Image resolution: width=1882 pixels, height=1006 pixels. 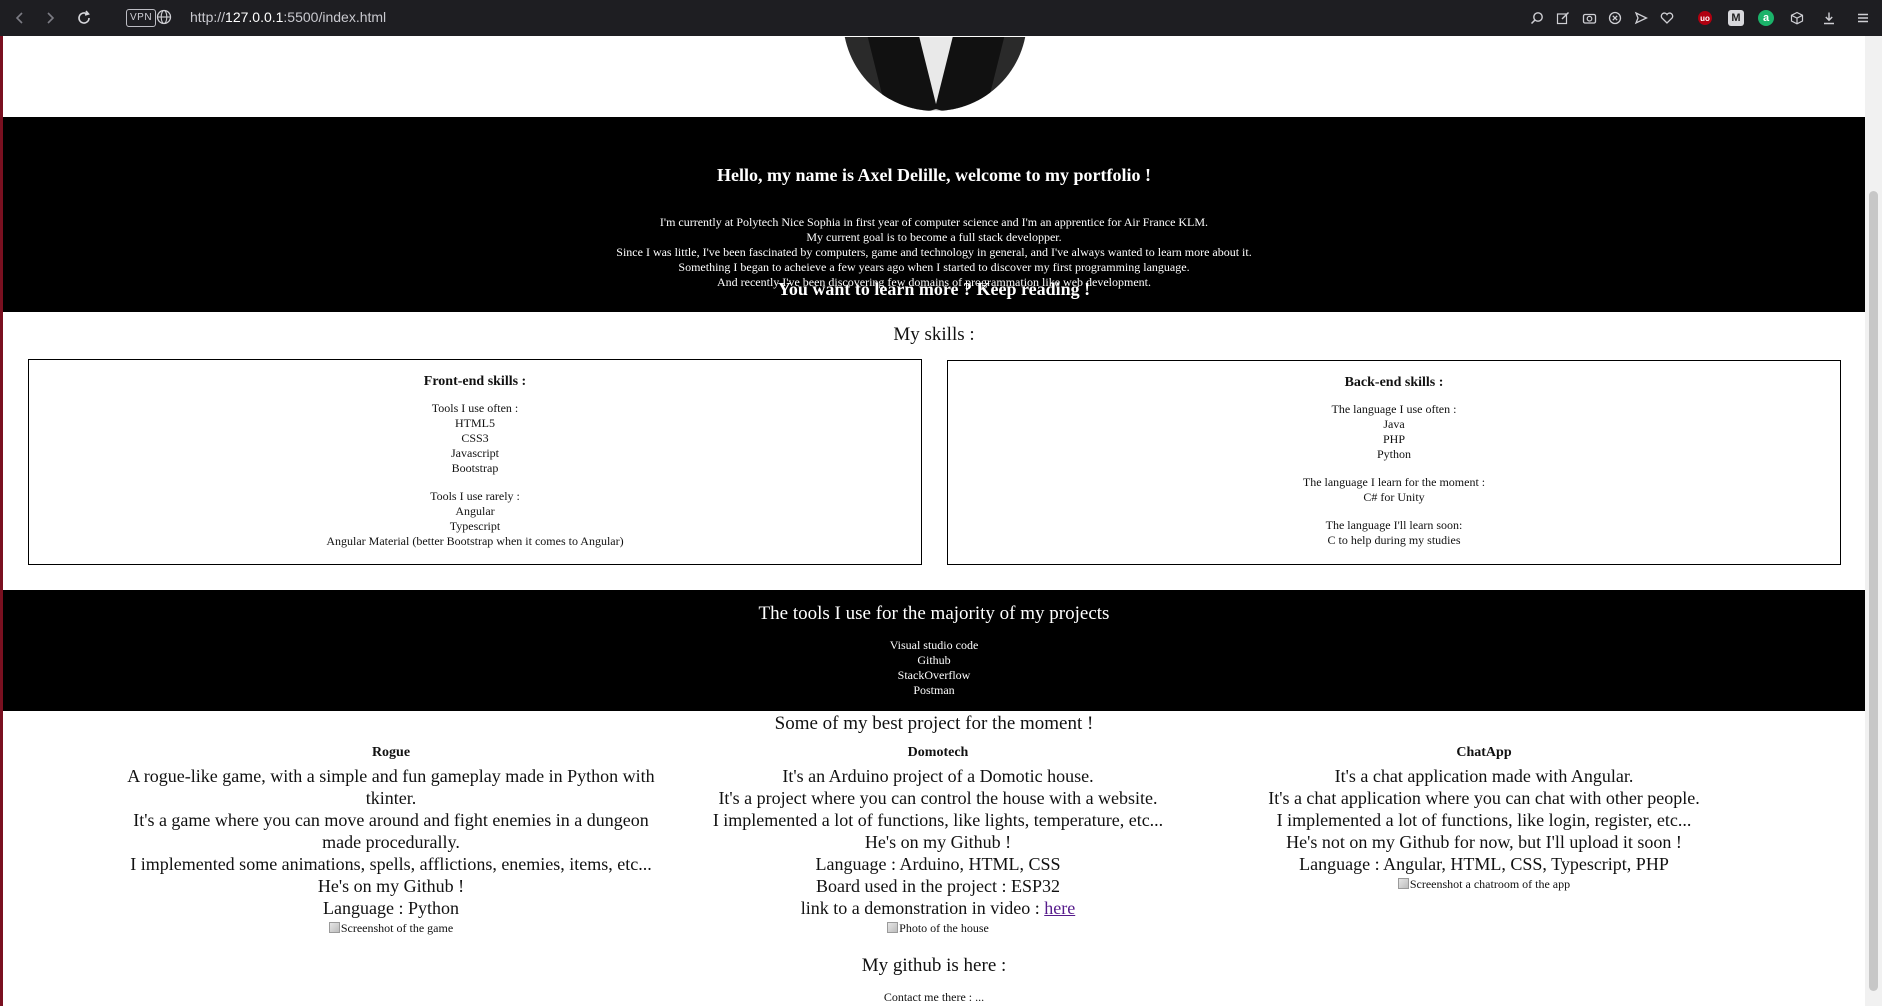 What do you see at coordinates (50, 18) in the screenshot?
I see `forward-icon` at bounding box center [50, 18].